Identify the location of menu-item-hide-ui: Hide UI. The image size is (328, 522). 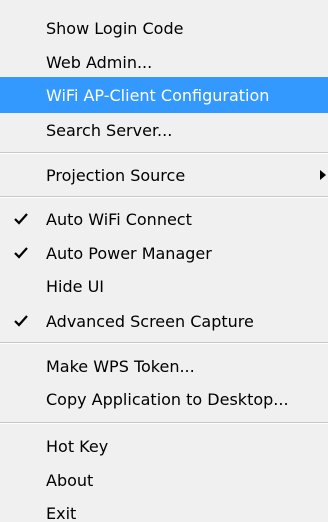
(164, 286).